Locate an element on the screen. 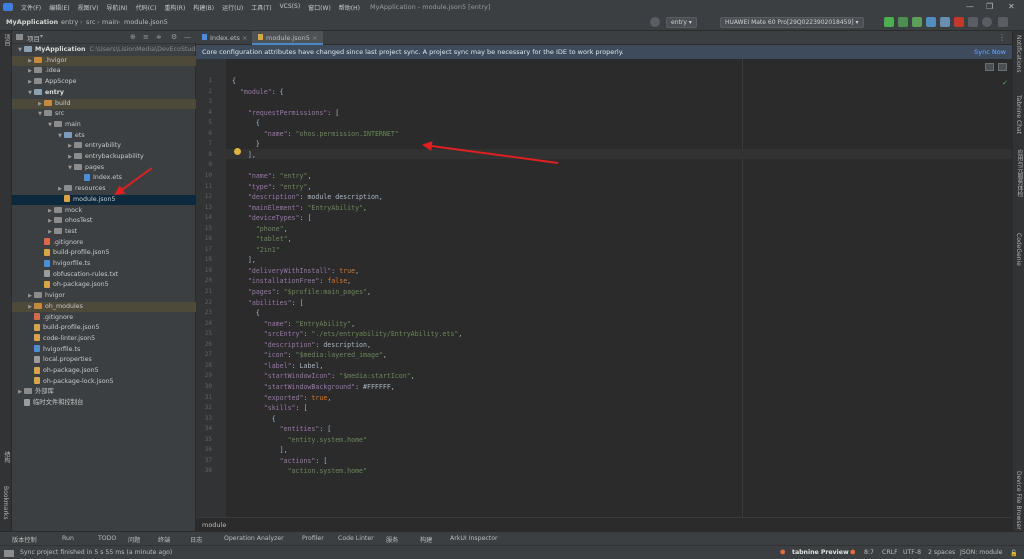 The image size is (1024, 559). menu-item: 编辑(E) is located at coordinates (59, 7).